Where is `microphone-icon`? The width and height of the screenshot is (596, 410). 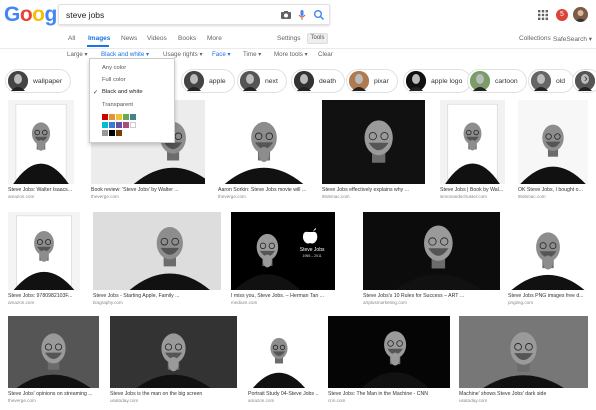
microphone-icon is located at coordinates (302, 15).